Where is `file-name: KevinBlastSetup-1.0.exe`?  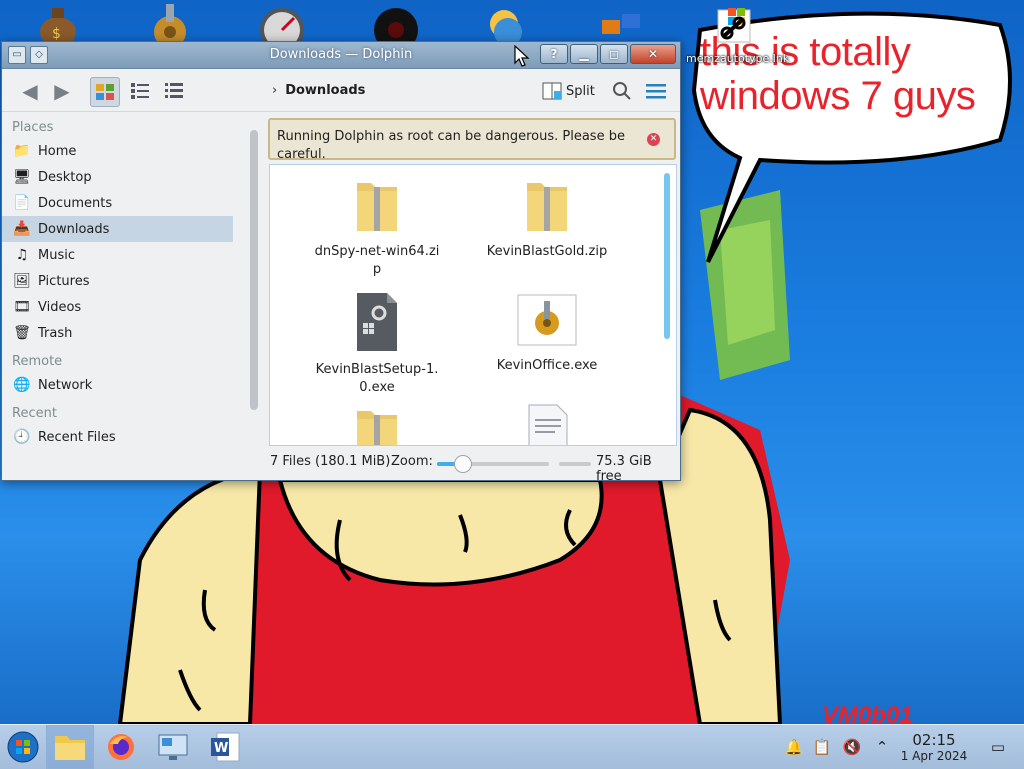 file-name: KevinBlastSetup-1.0.exe is located at coordinates (377, 378).